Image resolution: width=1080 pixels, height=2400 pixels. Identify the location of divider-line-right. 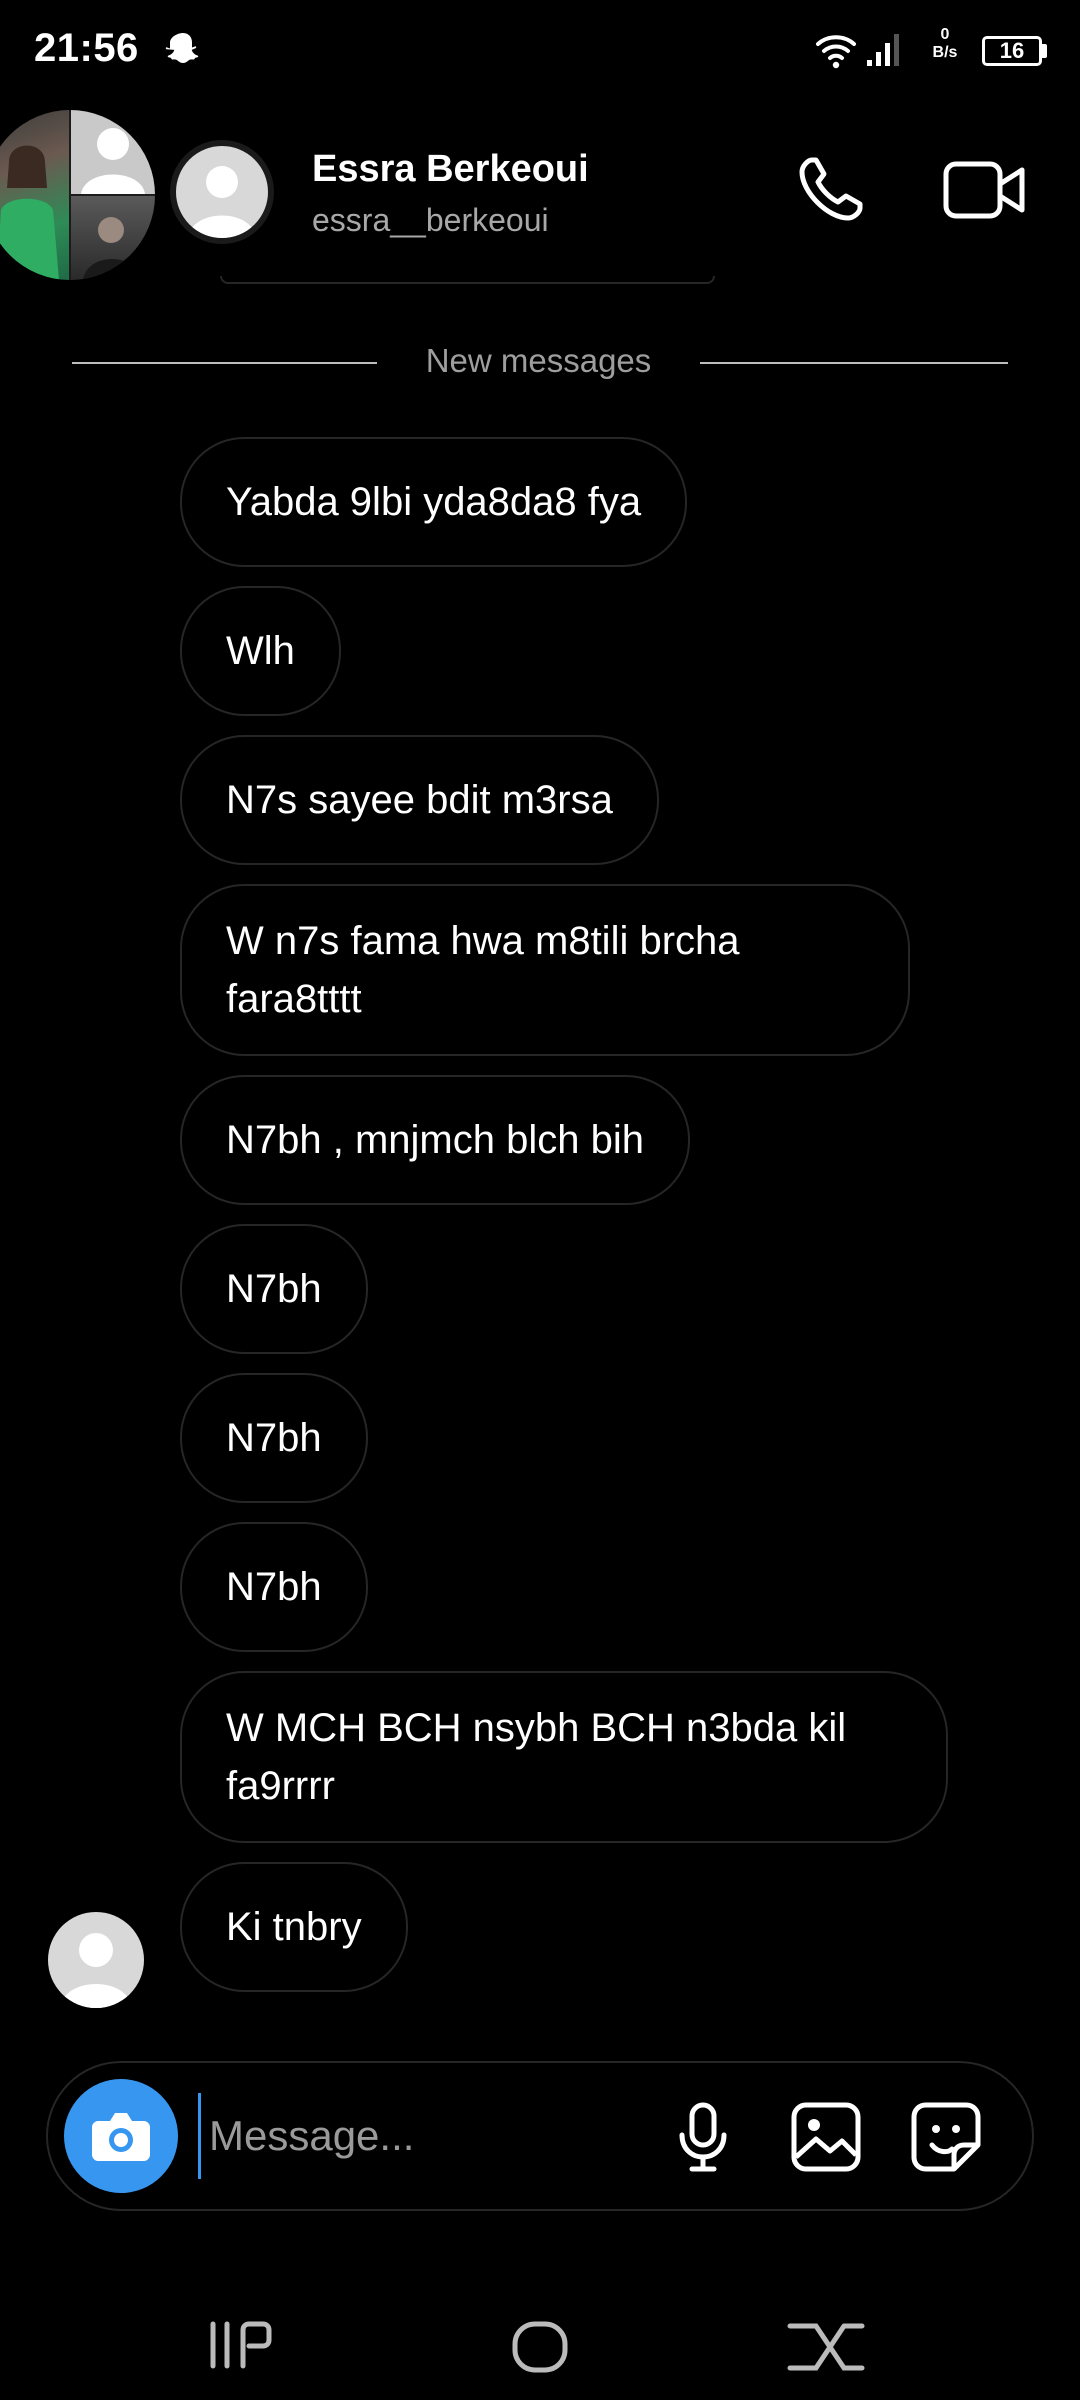
(854, 363).